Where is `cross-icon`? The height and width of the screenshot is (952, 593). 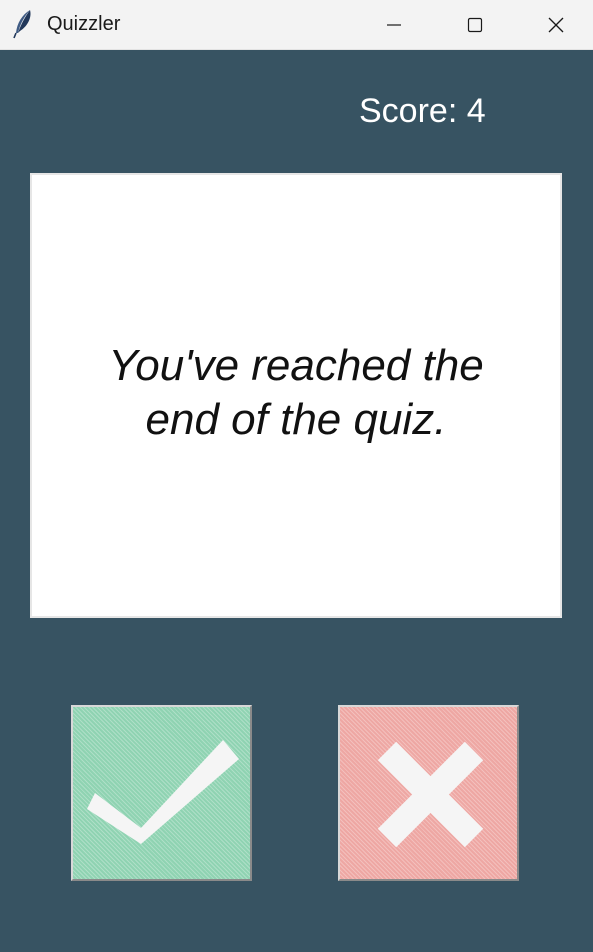
cross-icon is located at coordinates (430, 794).